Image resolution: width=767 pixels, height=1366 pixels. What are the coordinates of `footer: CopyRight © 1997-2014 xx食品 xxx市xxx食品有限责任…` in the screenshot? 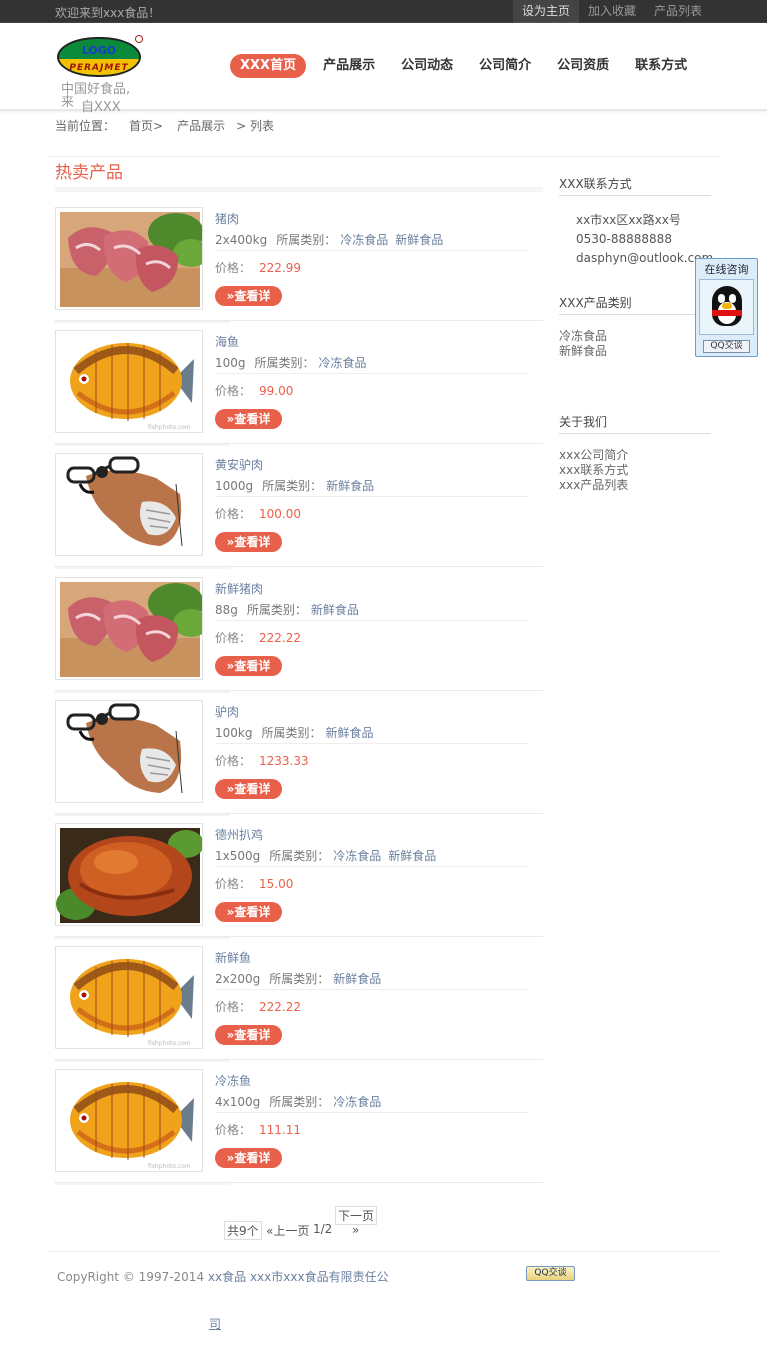 It's located at (223, 1276).